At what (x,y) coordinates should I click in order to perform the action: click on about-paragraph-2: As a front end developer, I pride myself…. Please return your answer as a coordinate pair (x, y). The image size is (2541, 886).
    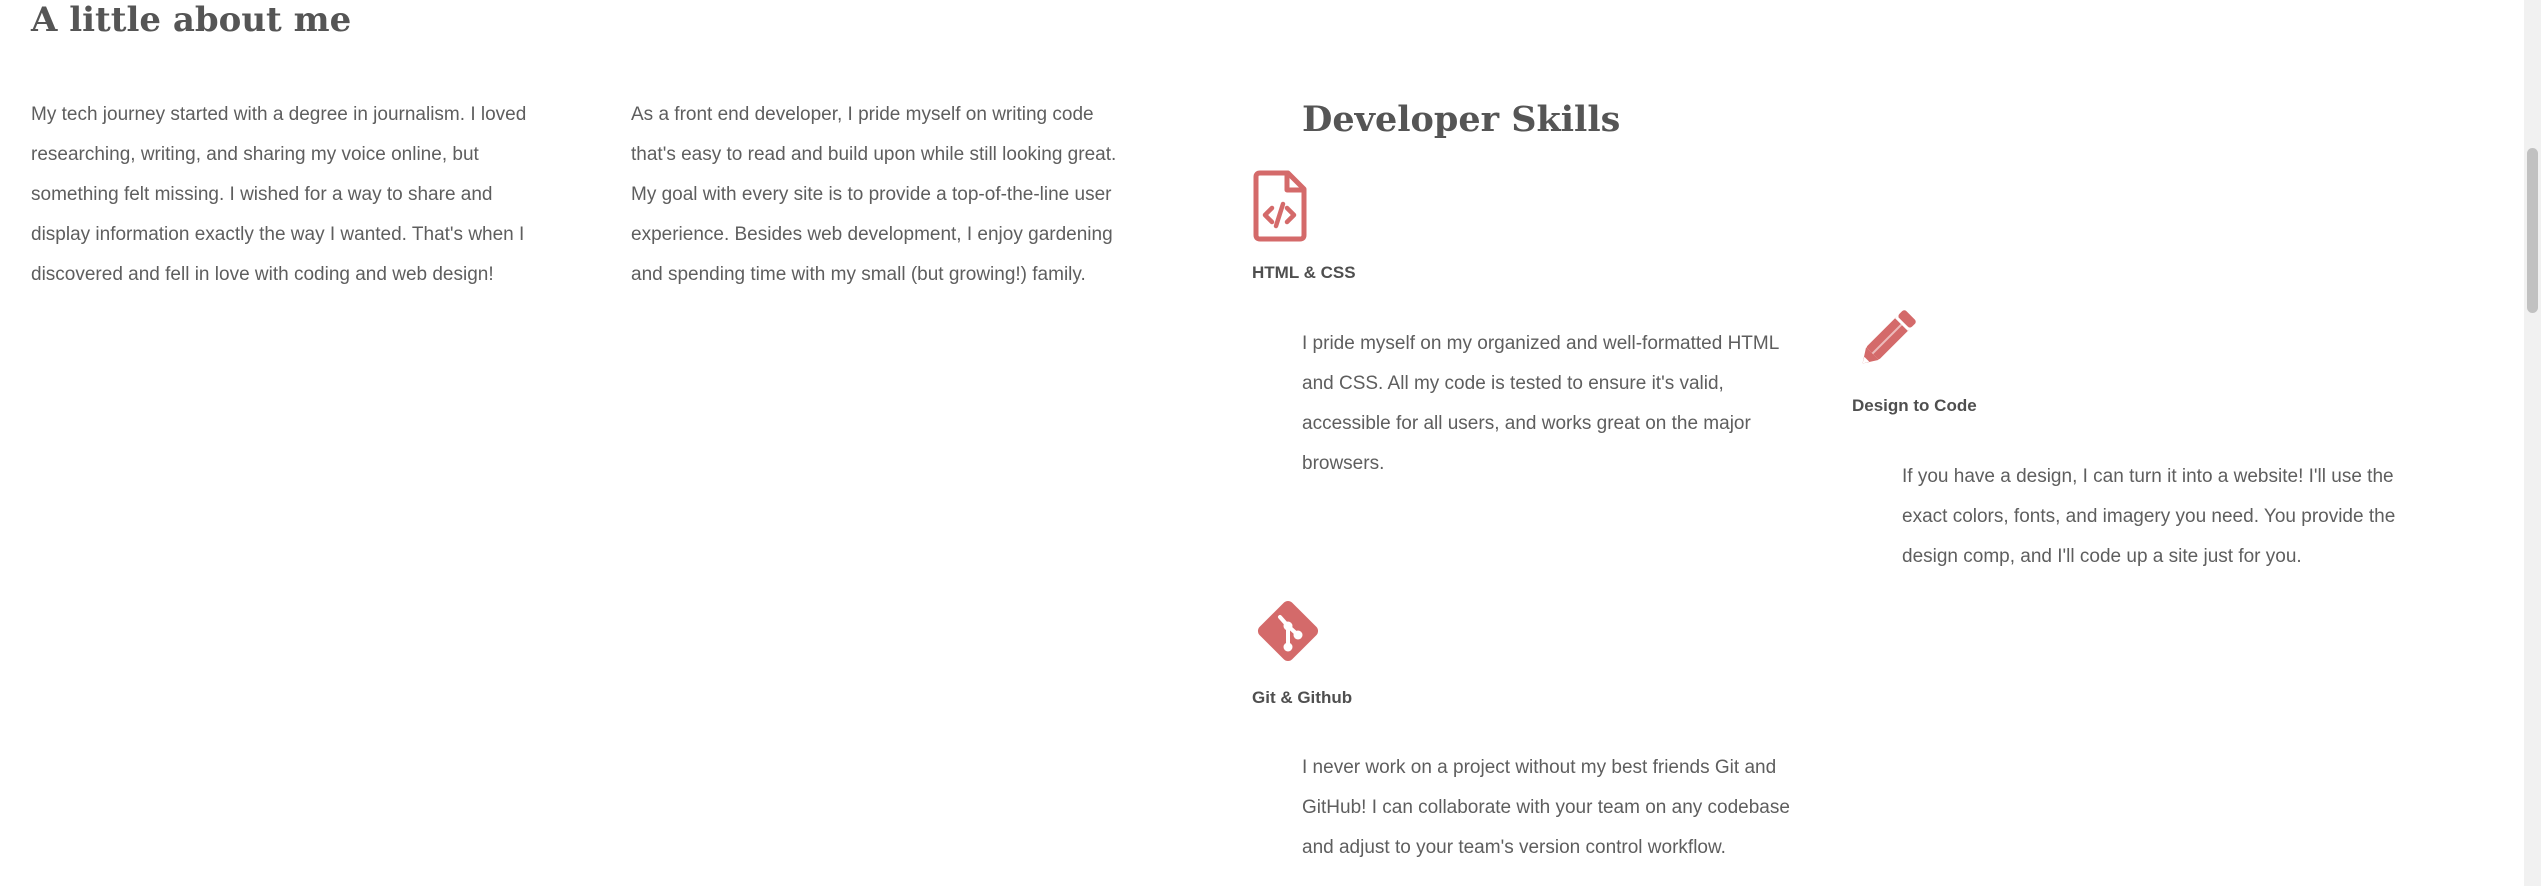
    Looking at the image, I should click on (874, 194).